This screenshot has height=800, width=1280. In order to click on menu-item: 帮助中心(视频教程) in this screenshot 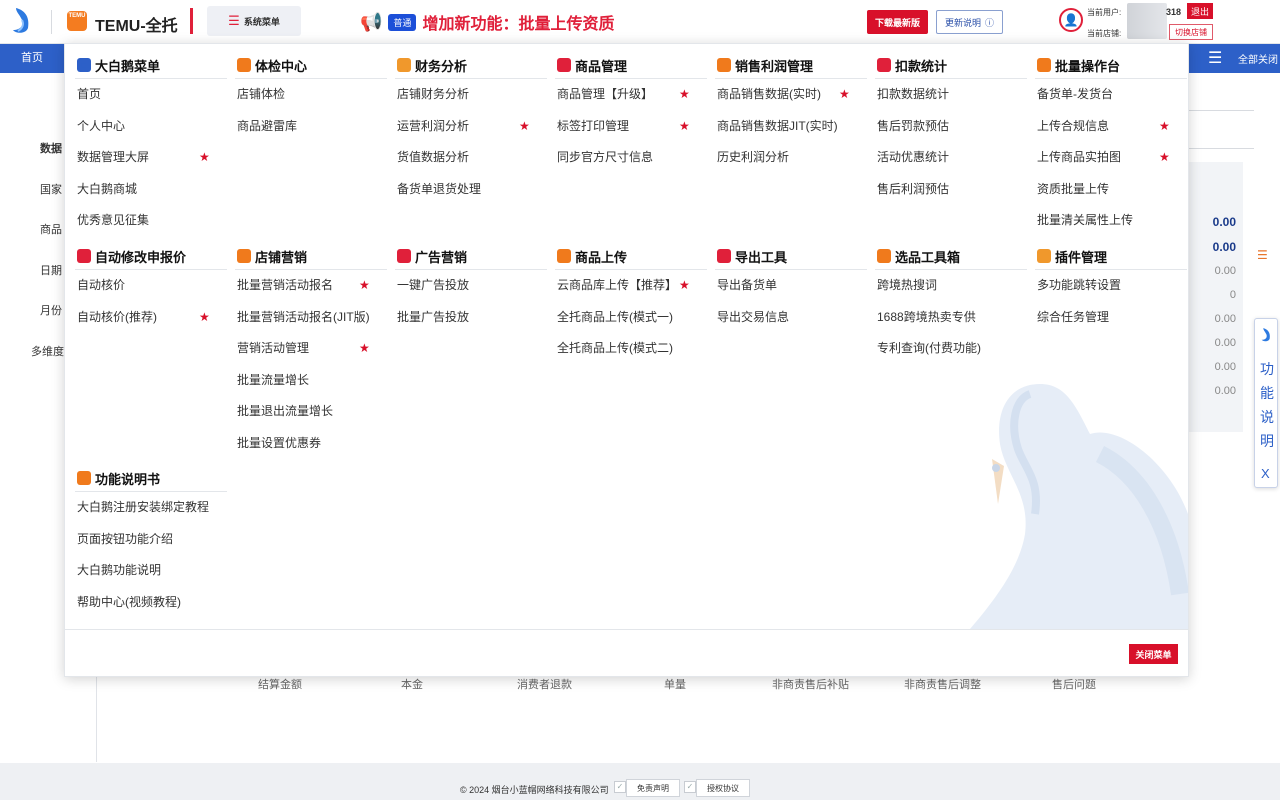, I will do `click(147, 602)`.